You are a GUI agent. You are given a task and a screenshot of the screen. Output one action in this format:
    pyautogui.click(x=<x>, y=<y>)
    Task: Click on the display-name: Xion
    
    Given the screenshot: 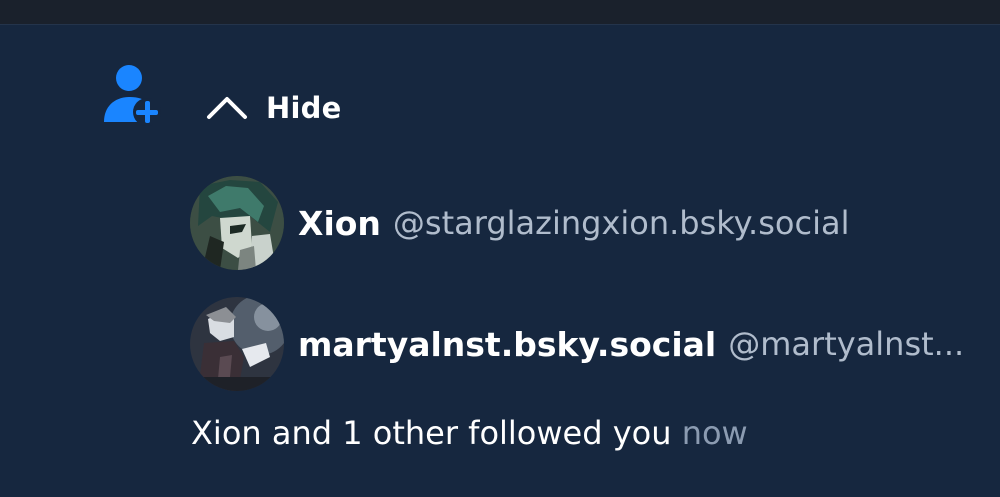 What is the action you would take?
    pyautogui.click(x=339, y=223)
    